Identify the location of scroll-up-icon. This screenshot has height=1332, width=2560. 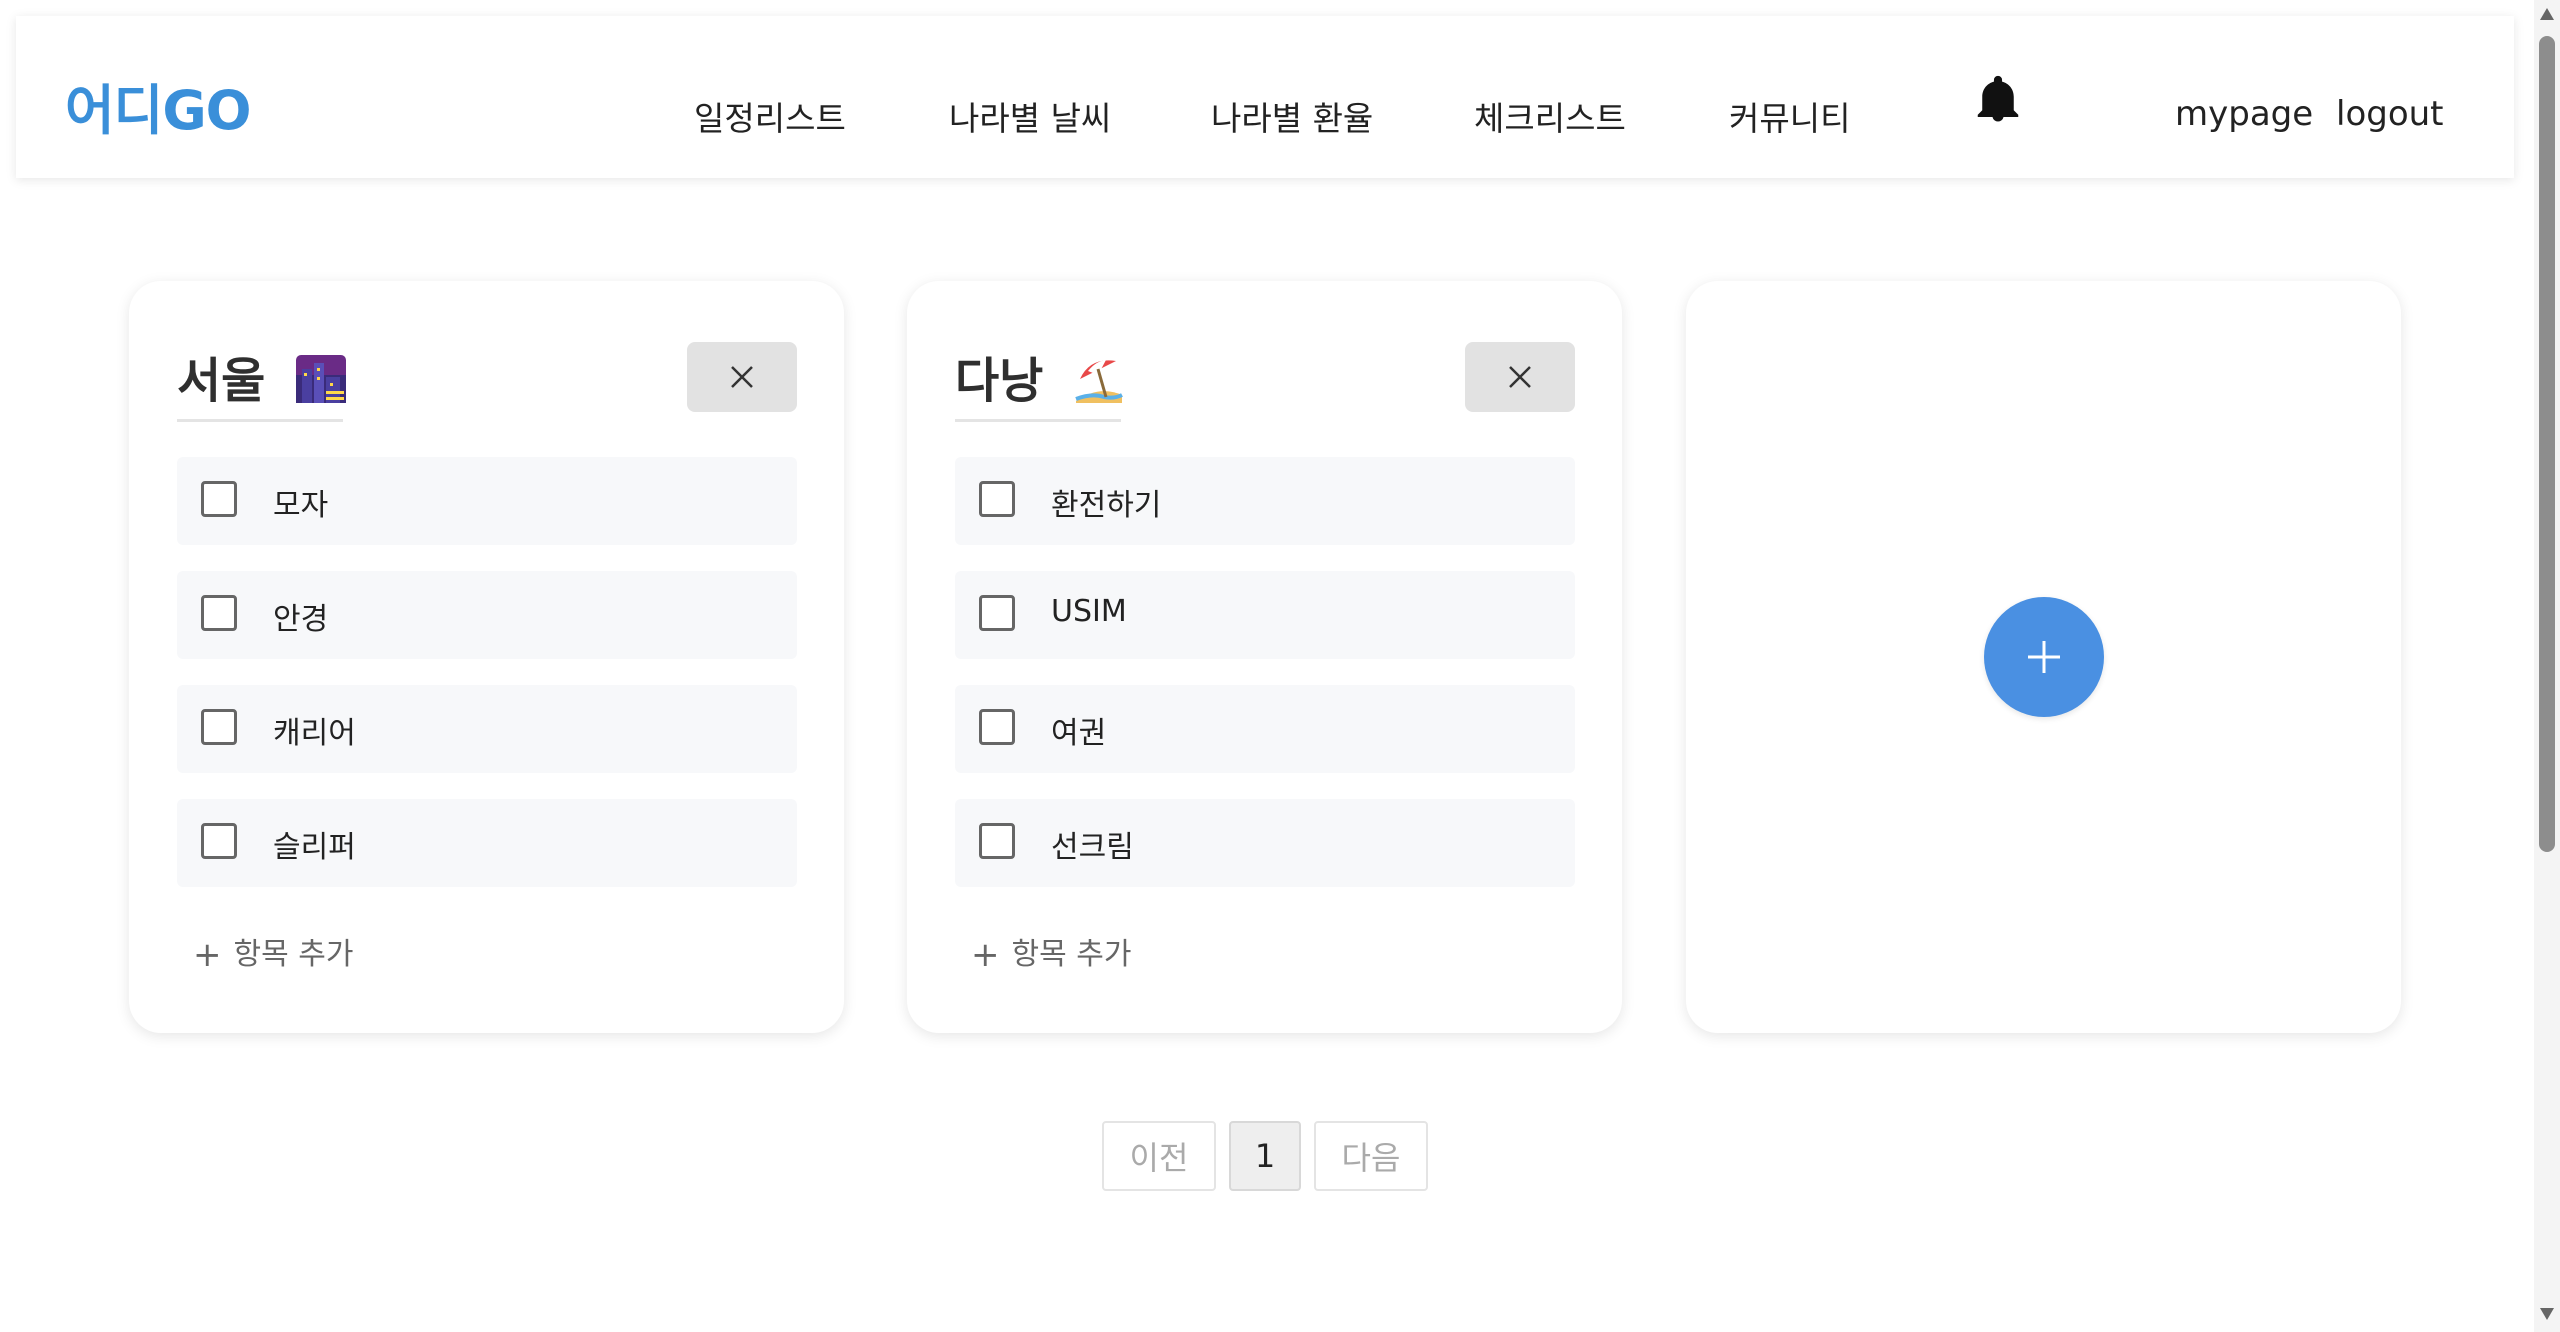
(2547, 14).